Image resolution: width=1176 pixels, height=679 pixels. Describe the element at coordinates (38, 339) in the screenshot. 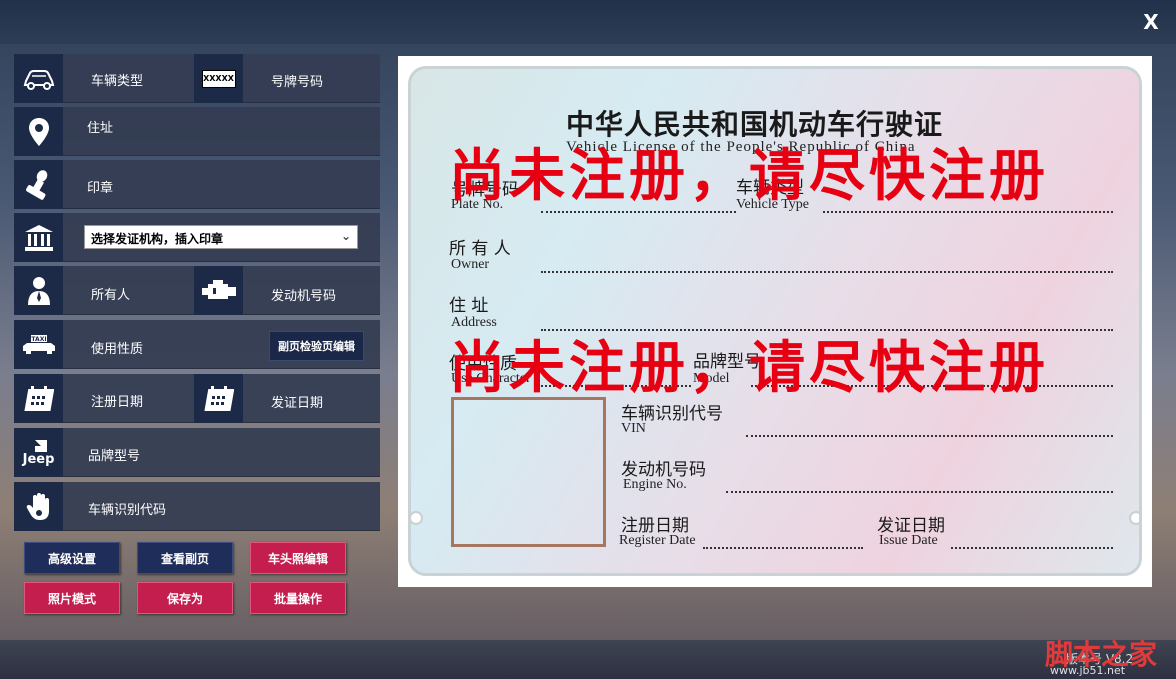

I see `taxi-icon-text: TAXI` at that location.